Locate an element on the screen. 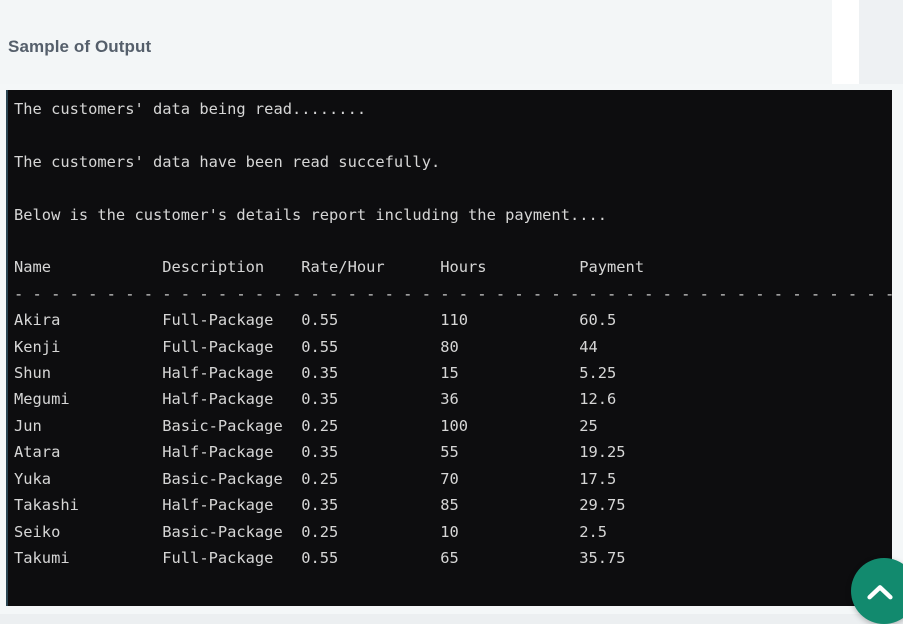 The height and width of the screenshot is (624, 903). console-table-row: Seiko Basic-Package 0.25 10 2.5 is located at coordinates (311, 531).